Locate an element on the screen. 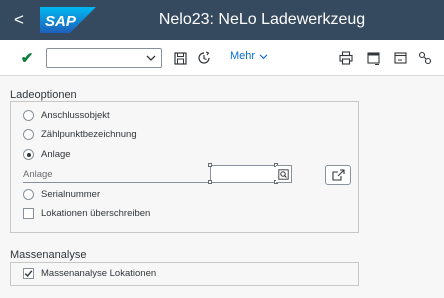  toolbar: ✔ Mehr is located at coordinates (222, 58).